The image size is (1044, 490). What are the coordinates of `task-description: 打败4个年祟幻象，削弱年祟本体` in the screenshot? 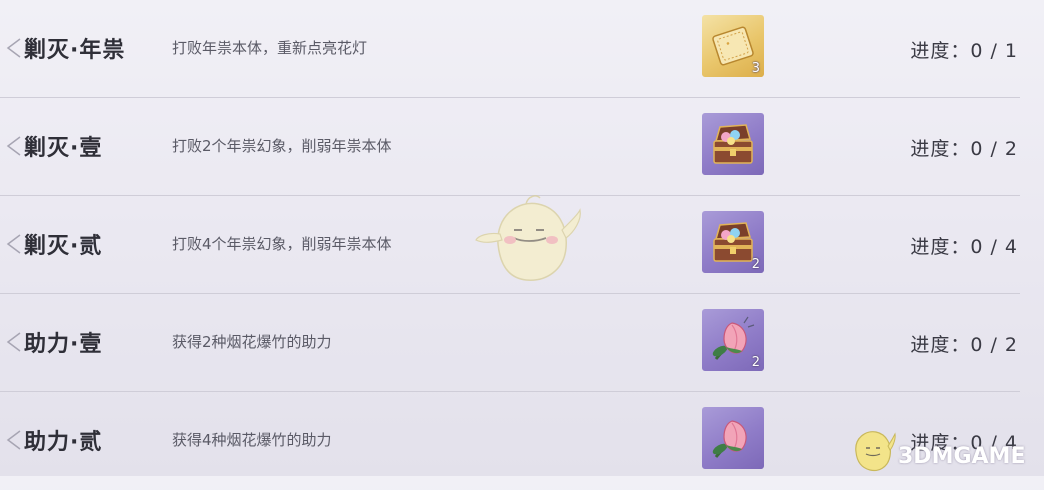 It's located at (282, 244).